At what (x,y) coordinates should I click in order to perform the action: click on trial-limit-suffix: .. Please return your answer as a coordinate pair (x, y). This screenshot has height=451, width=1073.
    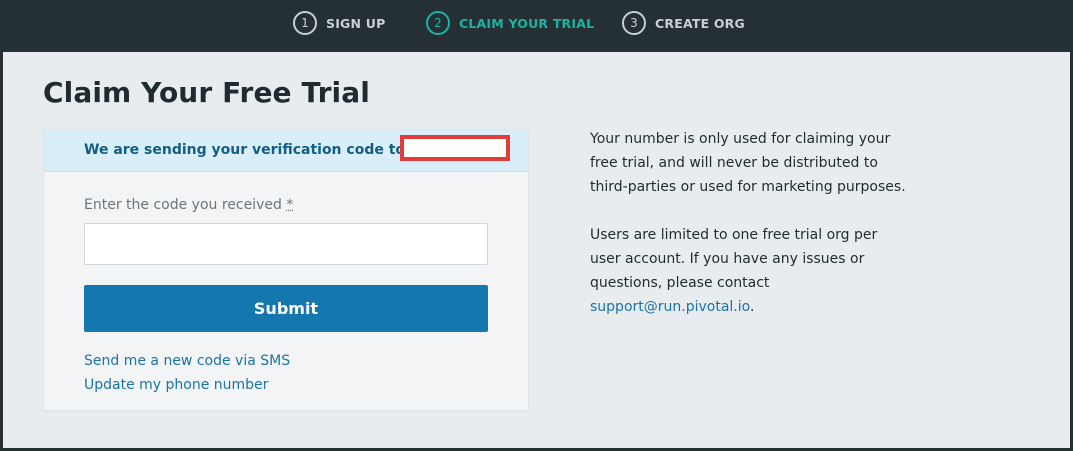
    Looking at the image, I should click on (752, 307).